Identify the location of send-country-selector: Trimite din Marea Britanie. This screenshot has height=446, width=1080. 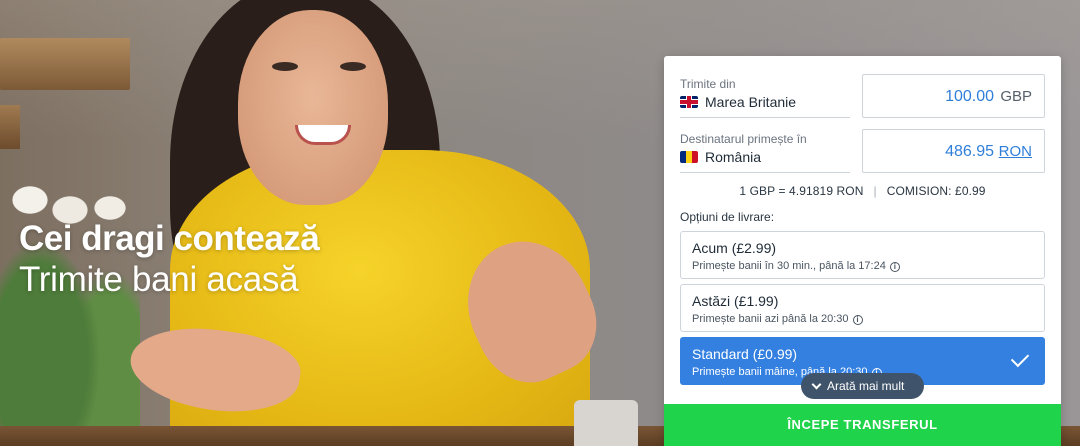
(765, 96).